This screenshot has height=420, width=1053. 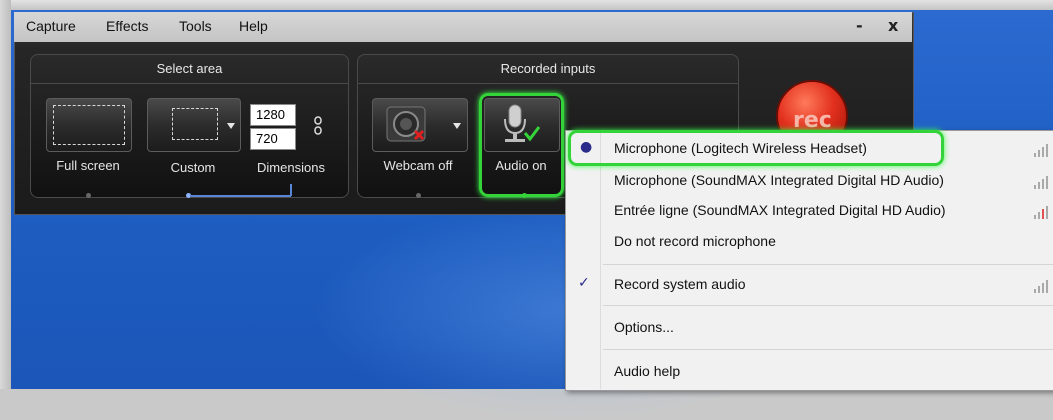 I want to click on link-icon, so click(x=318, y=126).